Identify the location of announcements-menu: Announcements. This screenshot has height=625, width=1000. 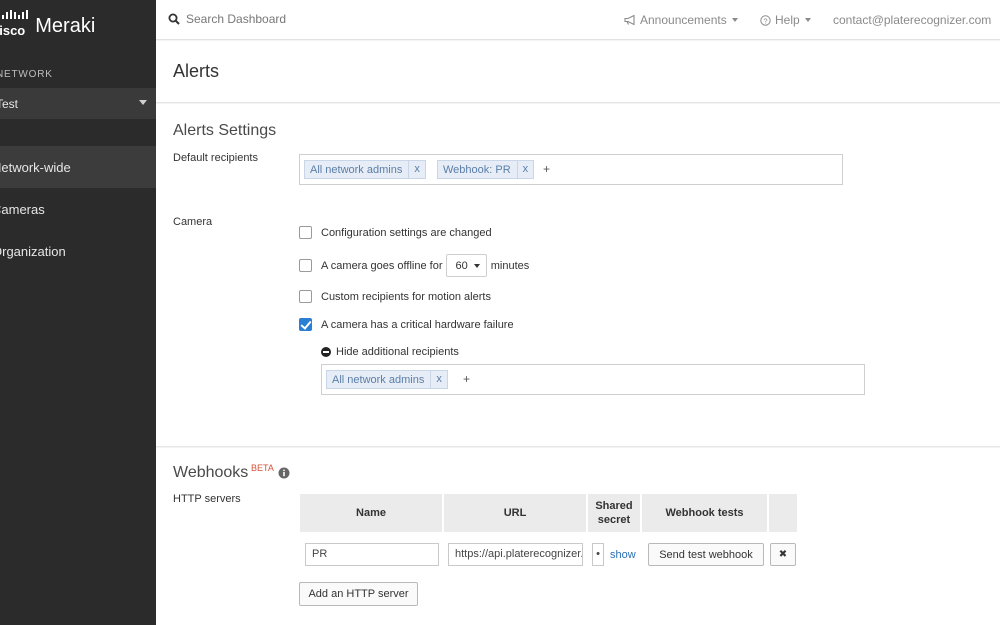
(681, 20).